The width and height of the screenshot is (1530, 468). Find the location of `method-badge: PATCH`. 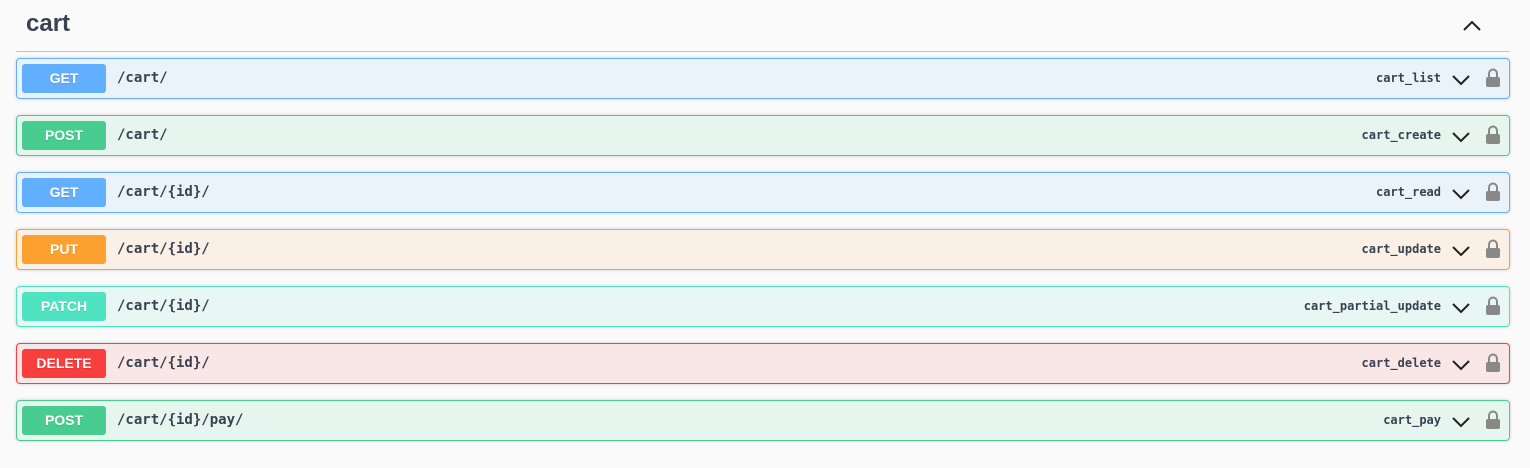

method-badge: PATCH is located at coordinates (64, 306).